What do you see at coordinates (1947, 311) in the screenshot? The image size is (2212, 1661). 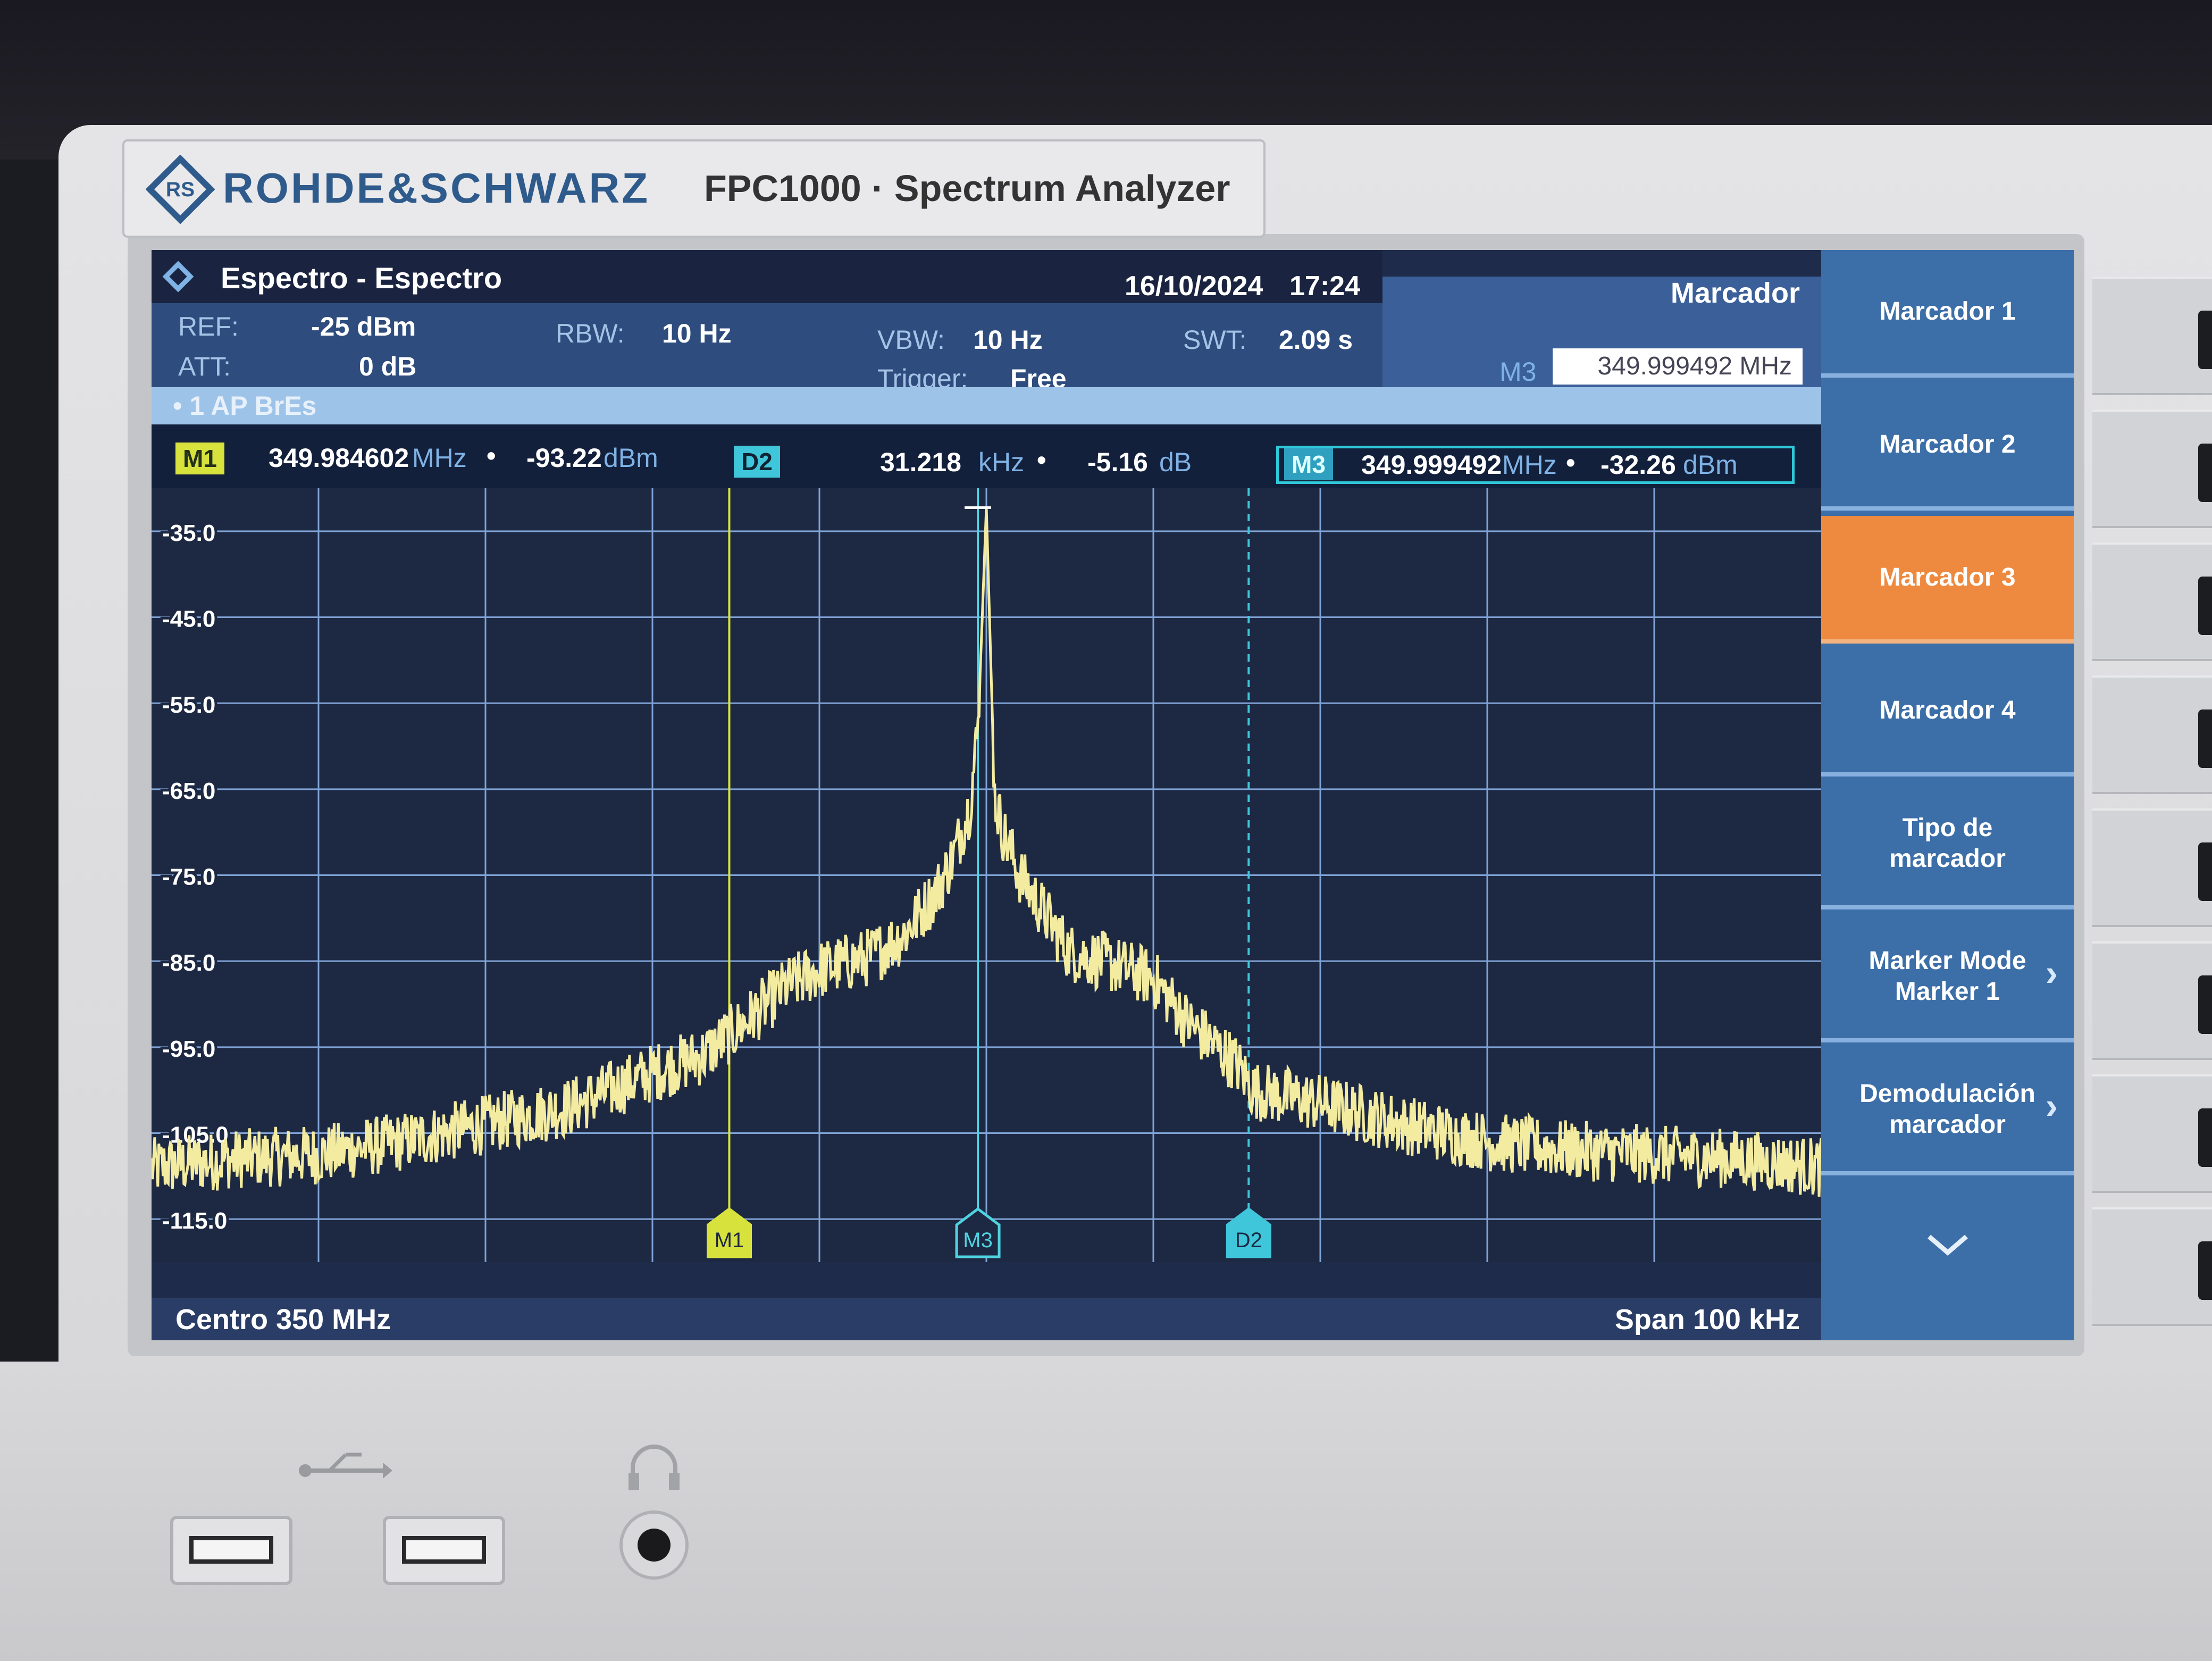 I see `softkey-label: Marcador 1` at bounding box center [1947, 311].